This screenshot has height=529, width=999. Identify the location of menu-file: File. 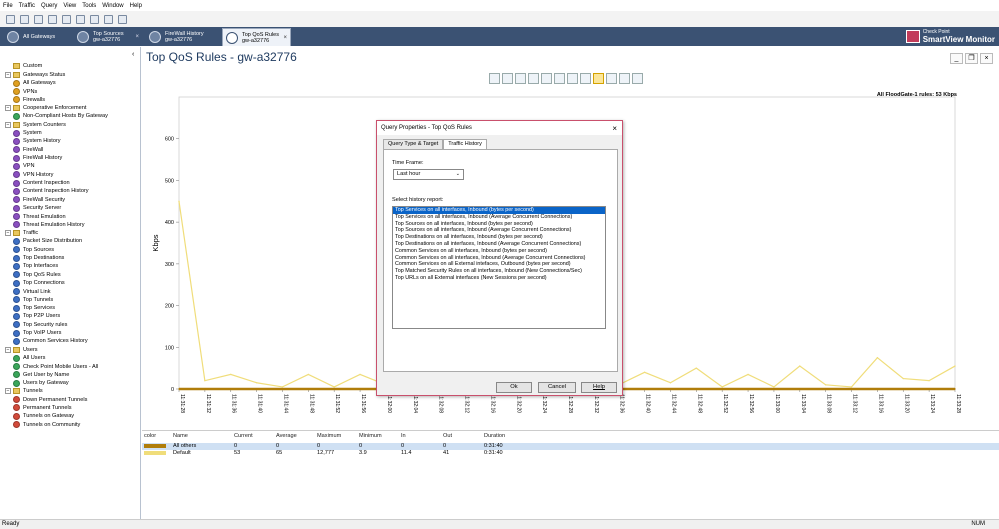
(8, 6).